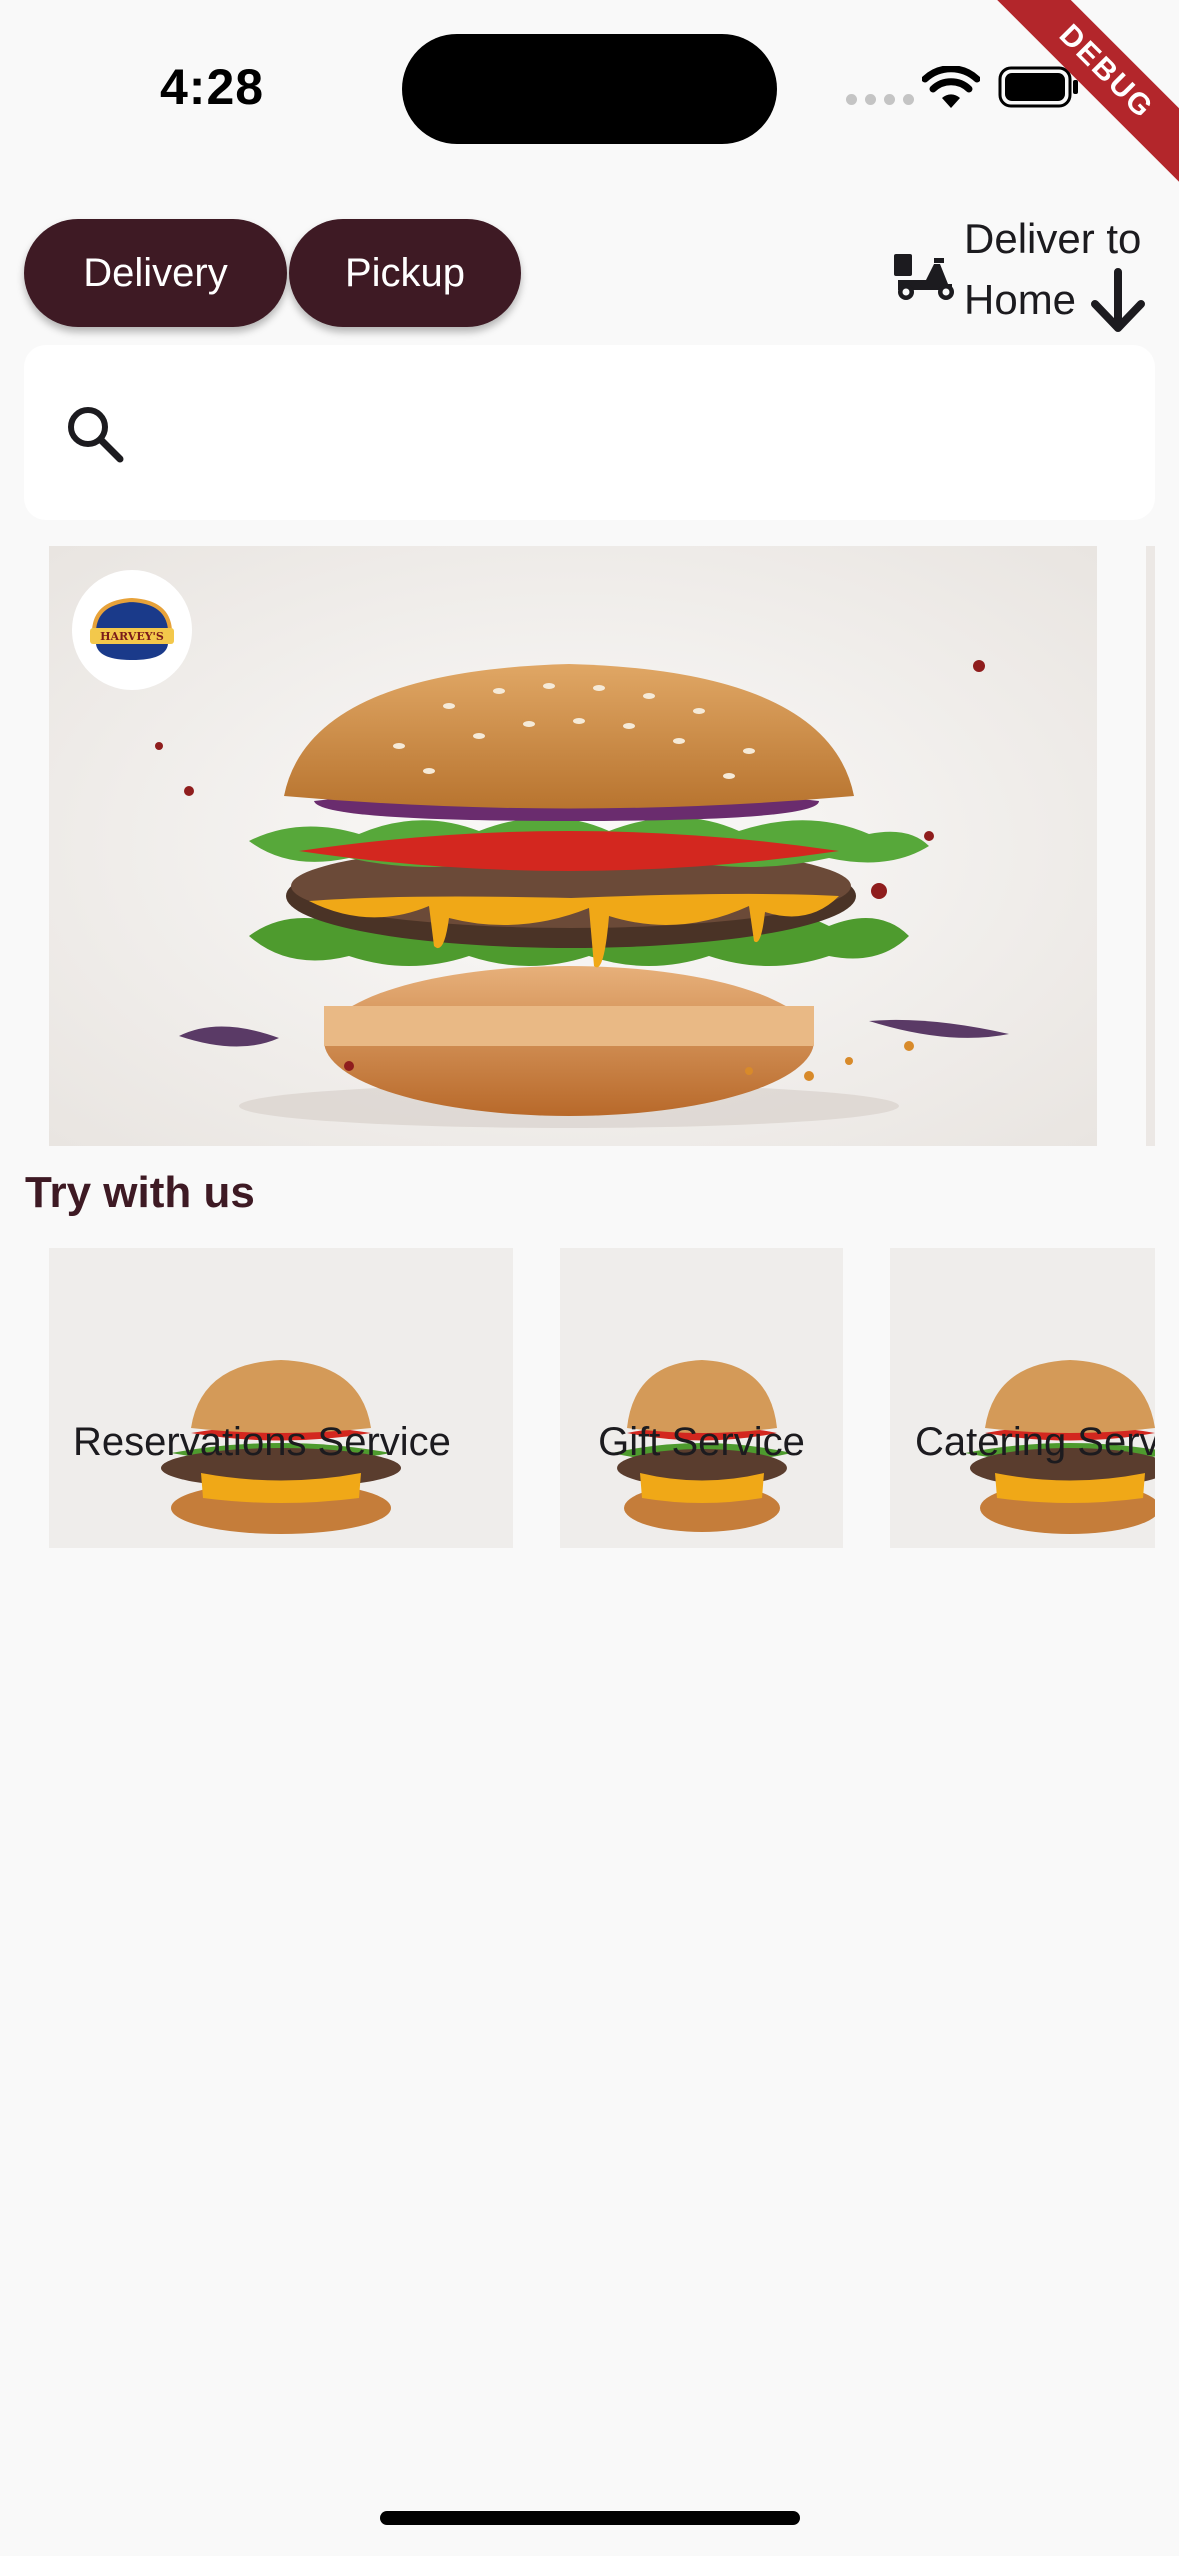 The image size is (1179, 2556). Describe the element at coordinates (1053, 238) in the screenshot. I see `deliver-to-label: Deliver to` at that location.